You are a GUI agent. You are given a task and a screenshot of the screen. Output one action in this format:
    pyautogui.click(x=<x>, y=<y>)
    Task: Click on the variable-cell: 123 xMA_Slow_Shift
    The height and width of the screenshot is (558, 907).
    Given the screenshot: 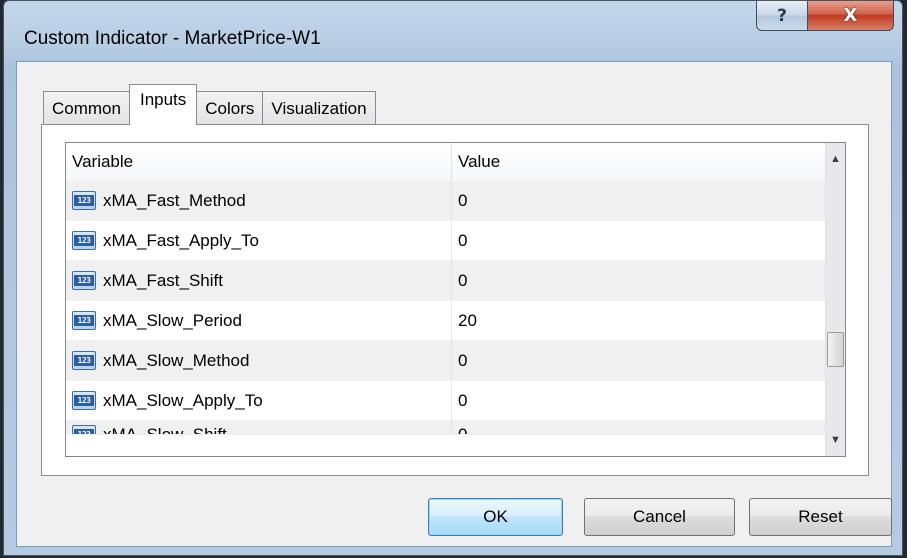 What is the action you would take?
    pyautogui.click(x=259, y=427)
    